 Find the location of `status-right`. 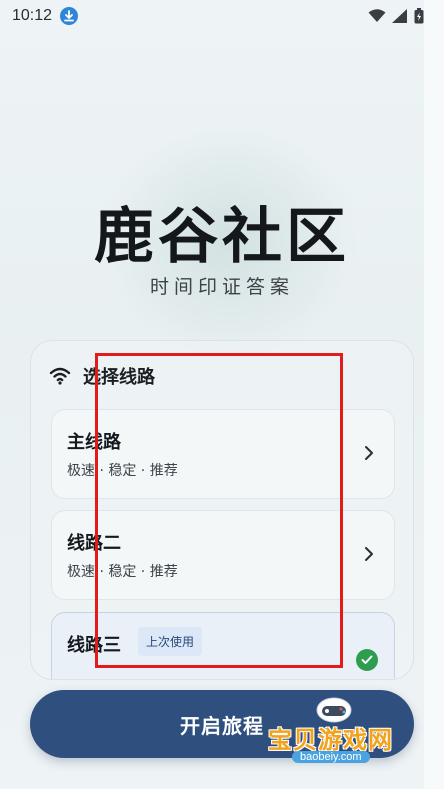

status-right is located at coordinates (396, 16).